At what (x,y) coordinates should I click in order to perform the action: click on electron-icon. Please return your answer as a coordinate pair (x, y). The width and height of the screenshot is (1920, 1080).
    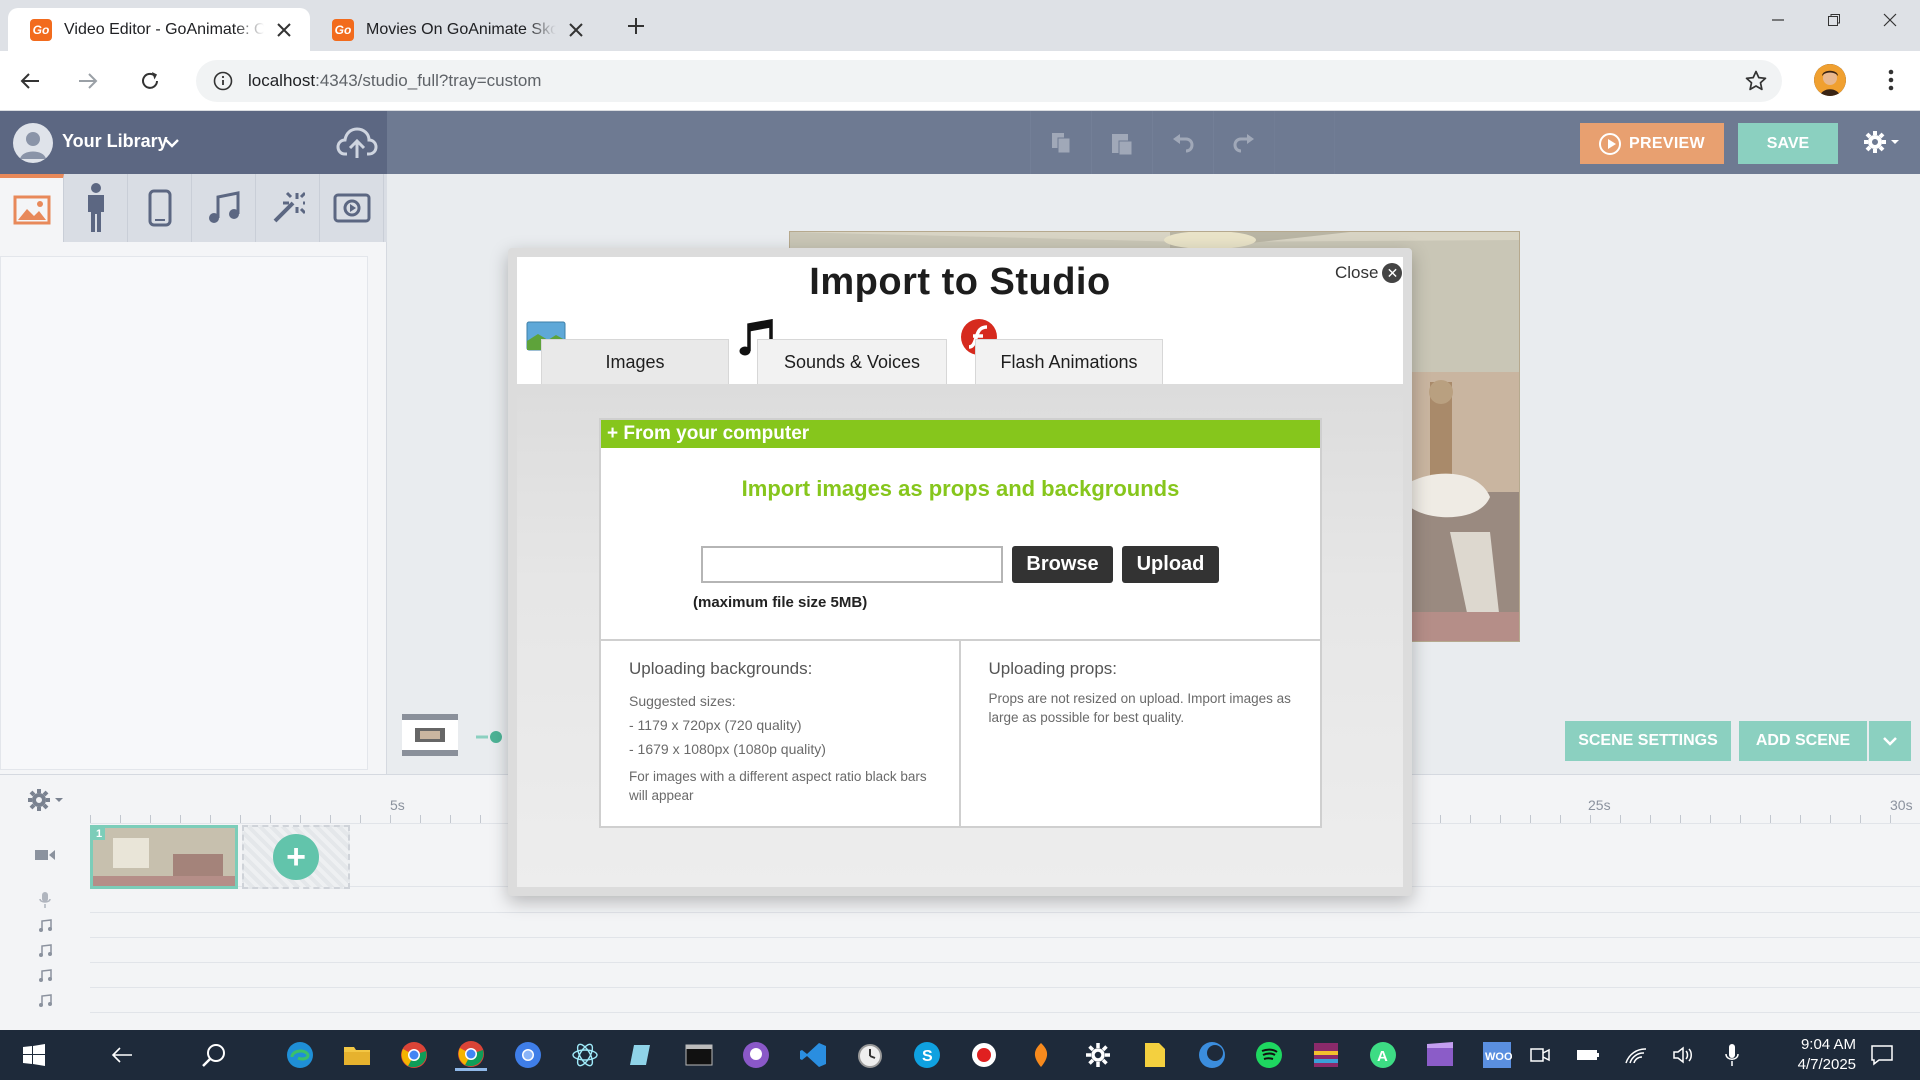
    Looking at the image, I should click on (585, 1055).